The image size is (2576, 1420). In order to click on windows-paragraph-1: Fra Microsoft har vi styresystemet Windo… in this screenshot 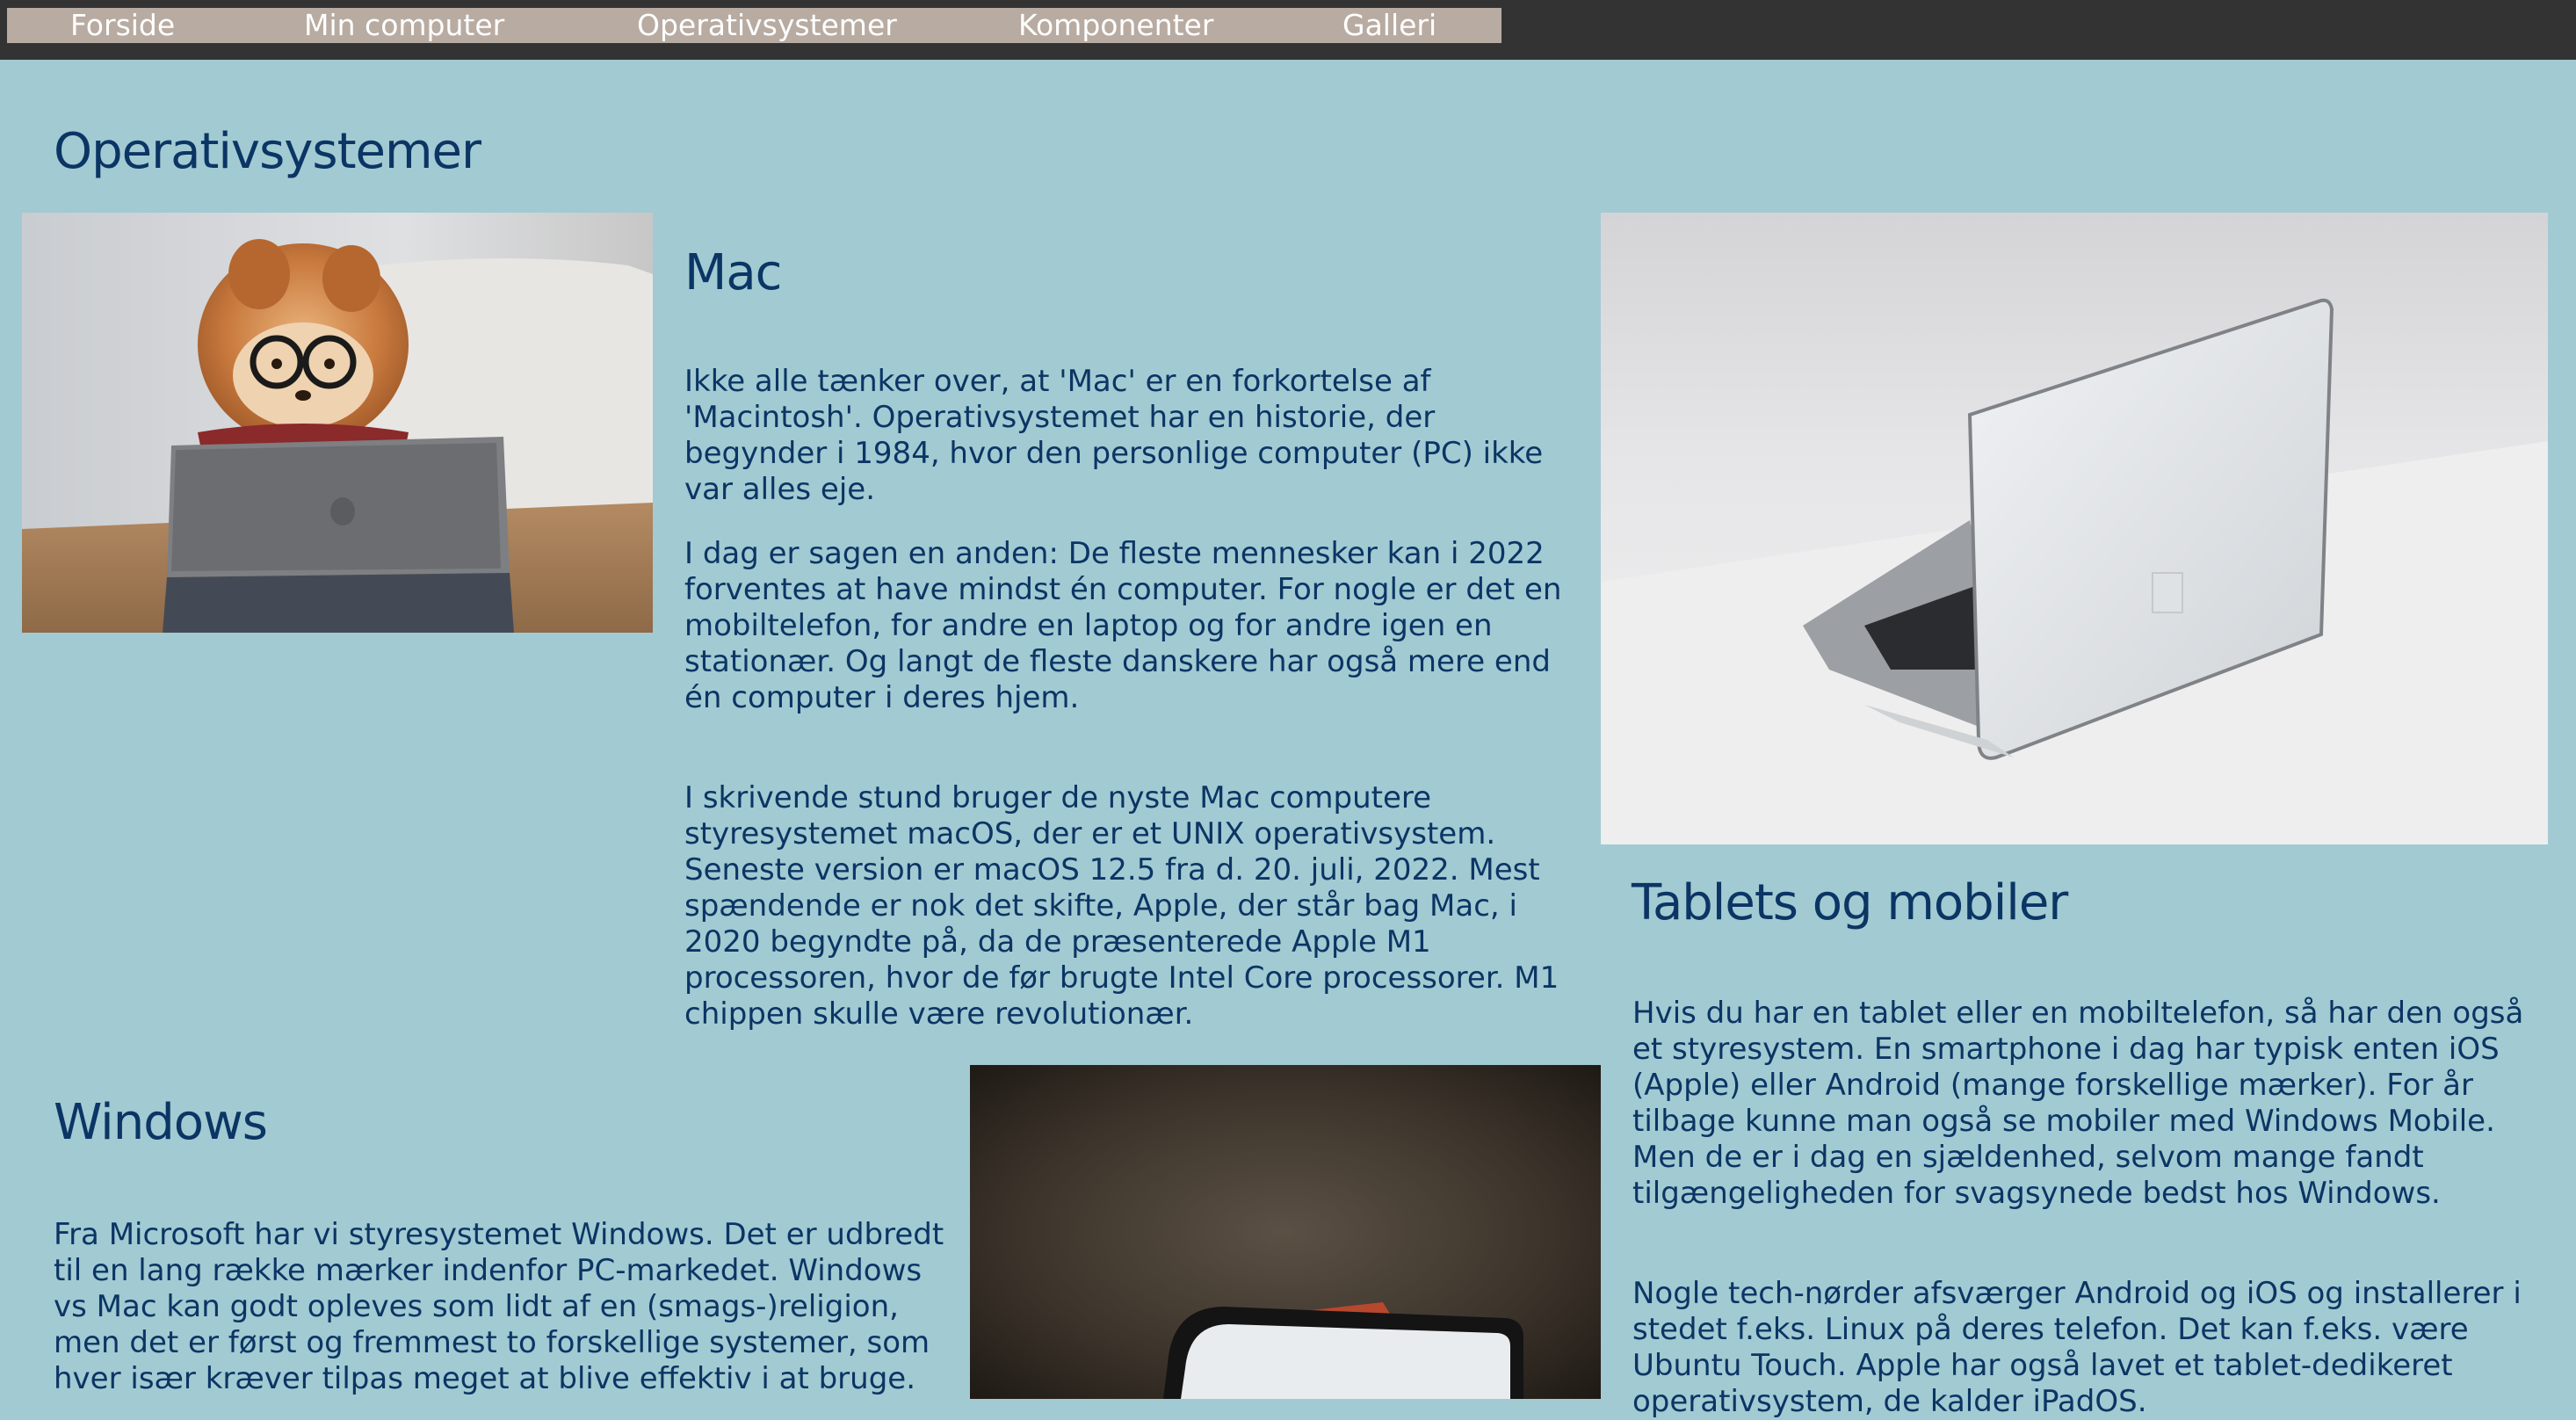, I will do `click(499, 1306)`.